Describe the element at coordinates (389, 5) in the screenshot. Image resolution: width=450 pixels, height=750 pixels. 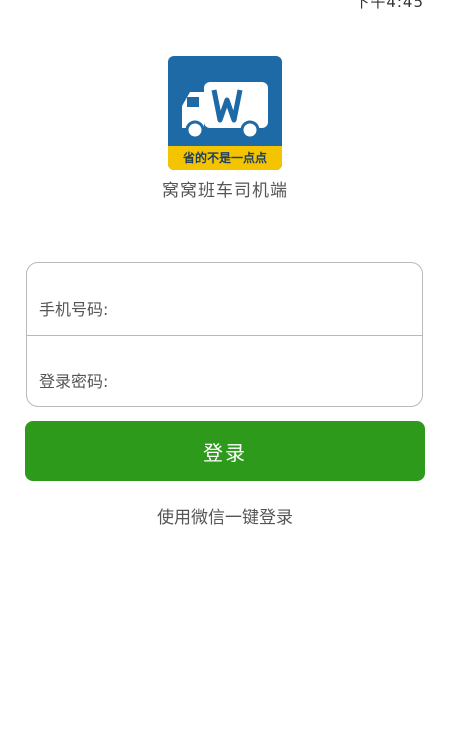
I see `status-bar-time: 下午4:45` at that location.